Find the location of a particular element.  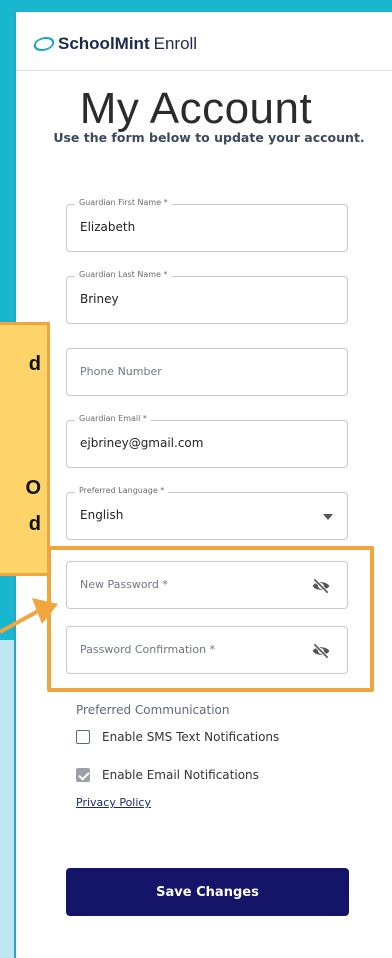

preferred-language-select: Preferred Language * English is located at coordinates (207, 513).